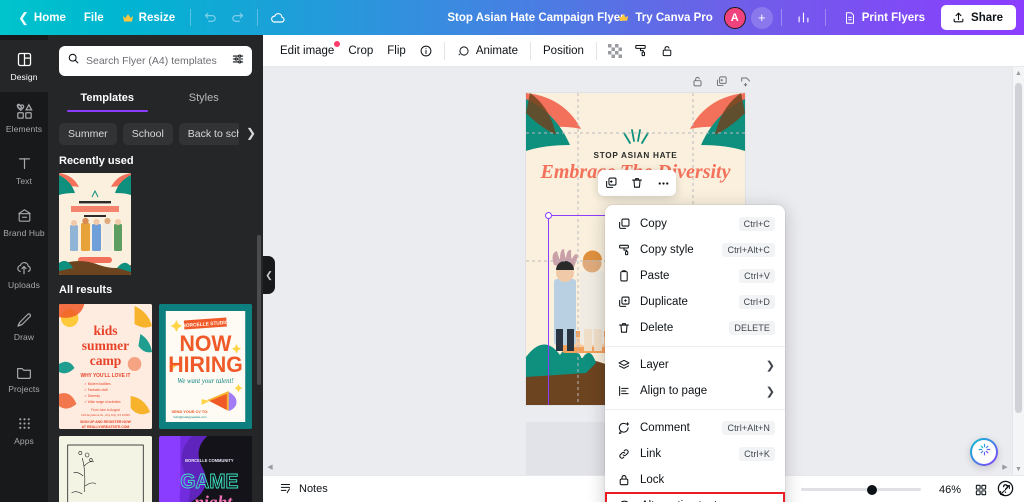 The height and width of the screenshot is (502, 1024). I want to click on magic-studio-button, so click(984, 452).